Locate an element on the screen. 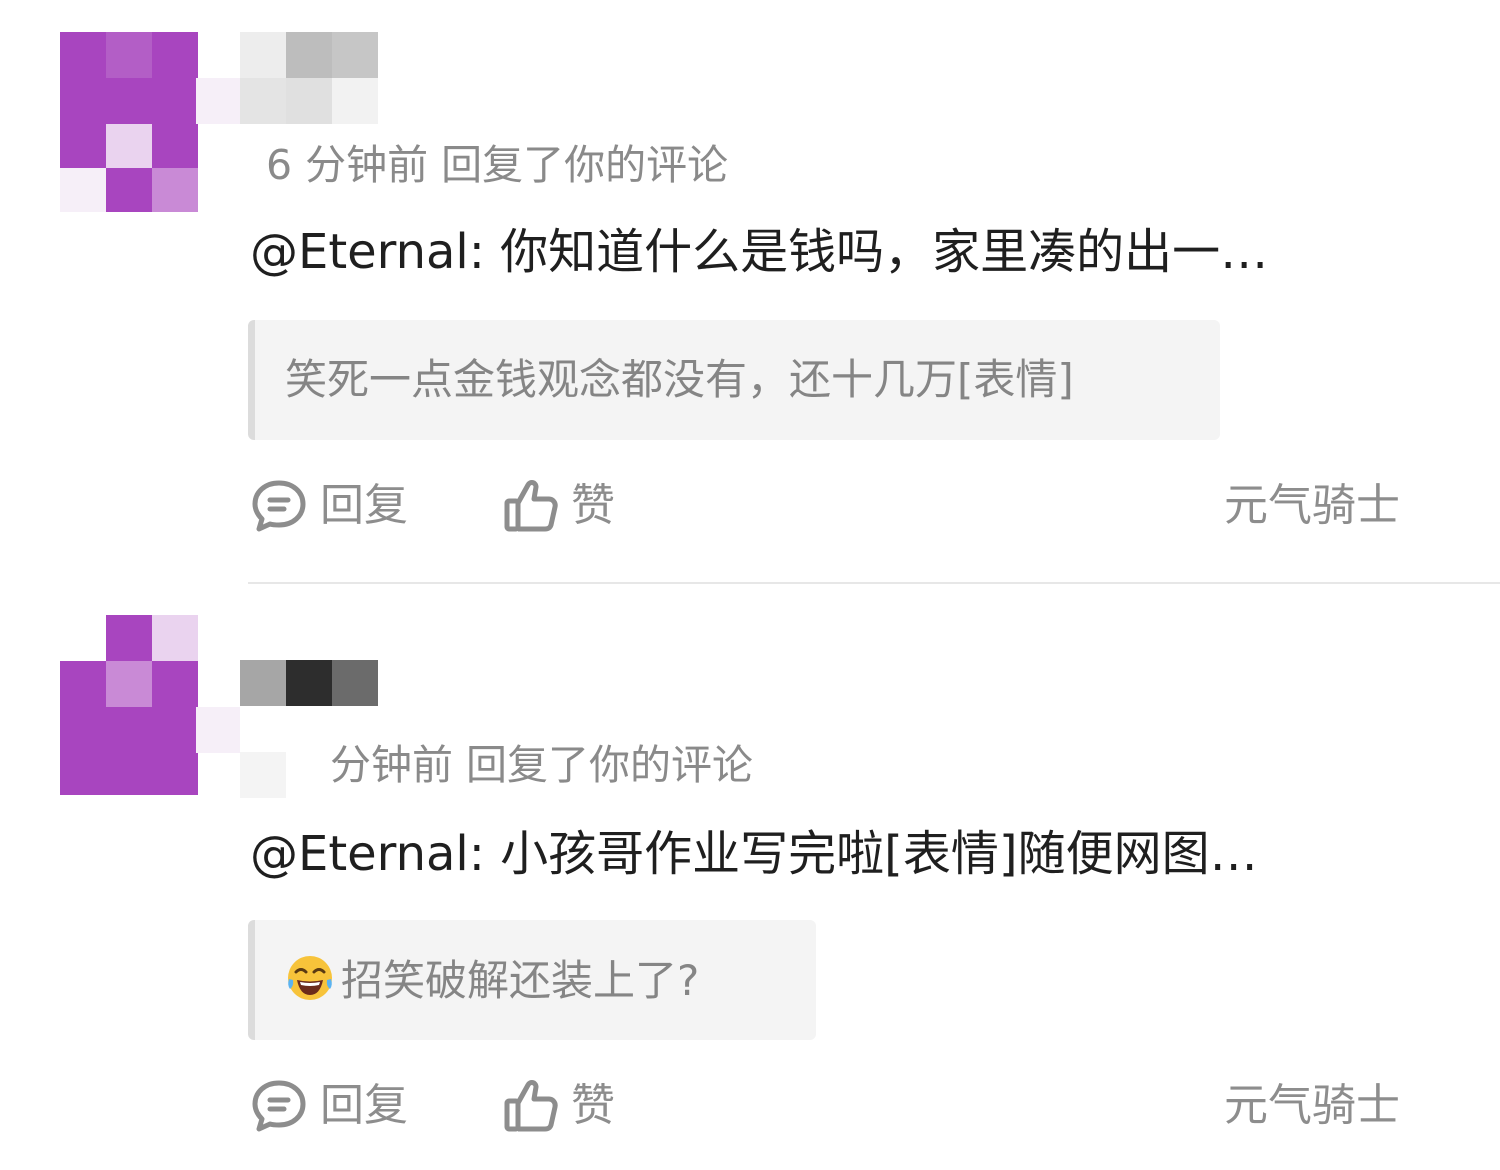  quoted-comment-text: 招笑破解还装上了? is located at coordinates (520, 980).